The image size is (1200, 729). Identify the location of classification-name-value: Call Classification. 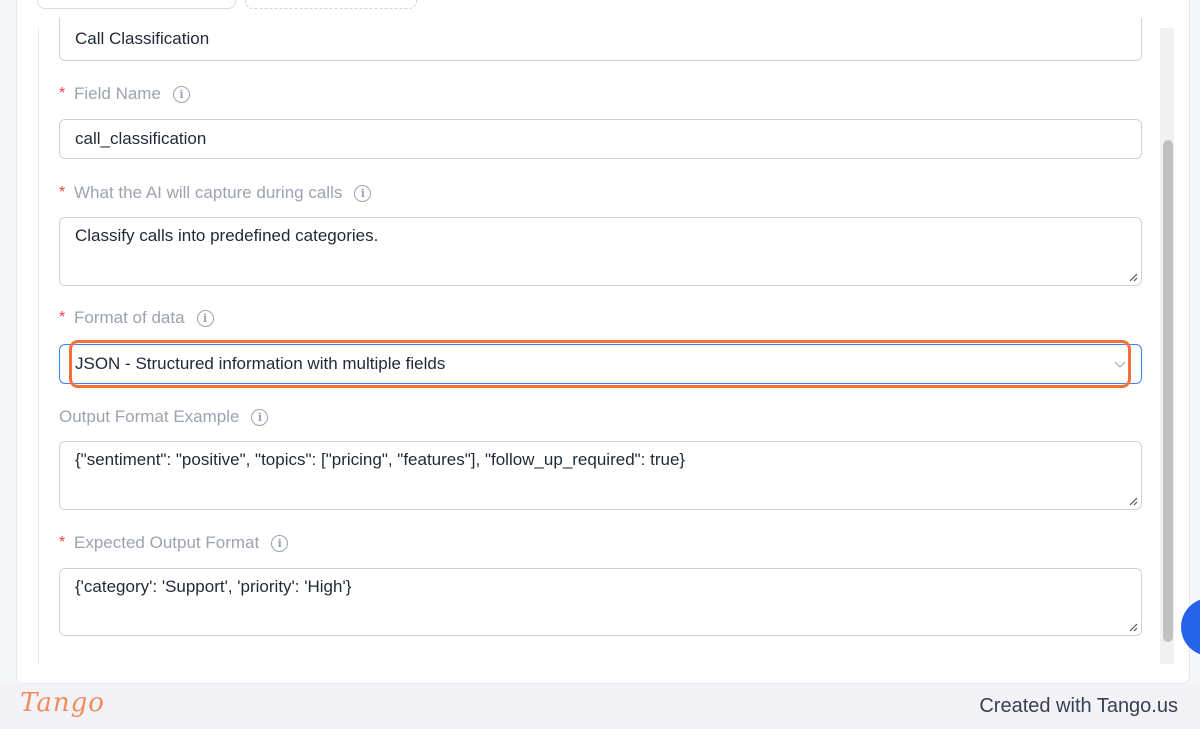
(142, 38).